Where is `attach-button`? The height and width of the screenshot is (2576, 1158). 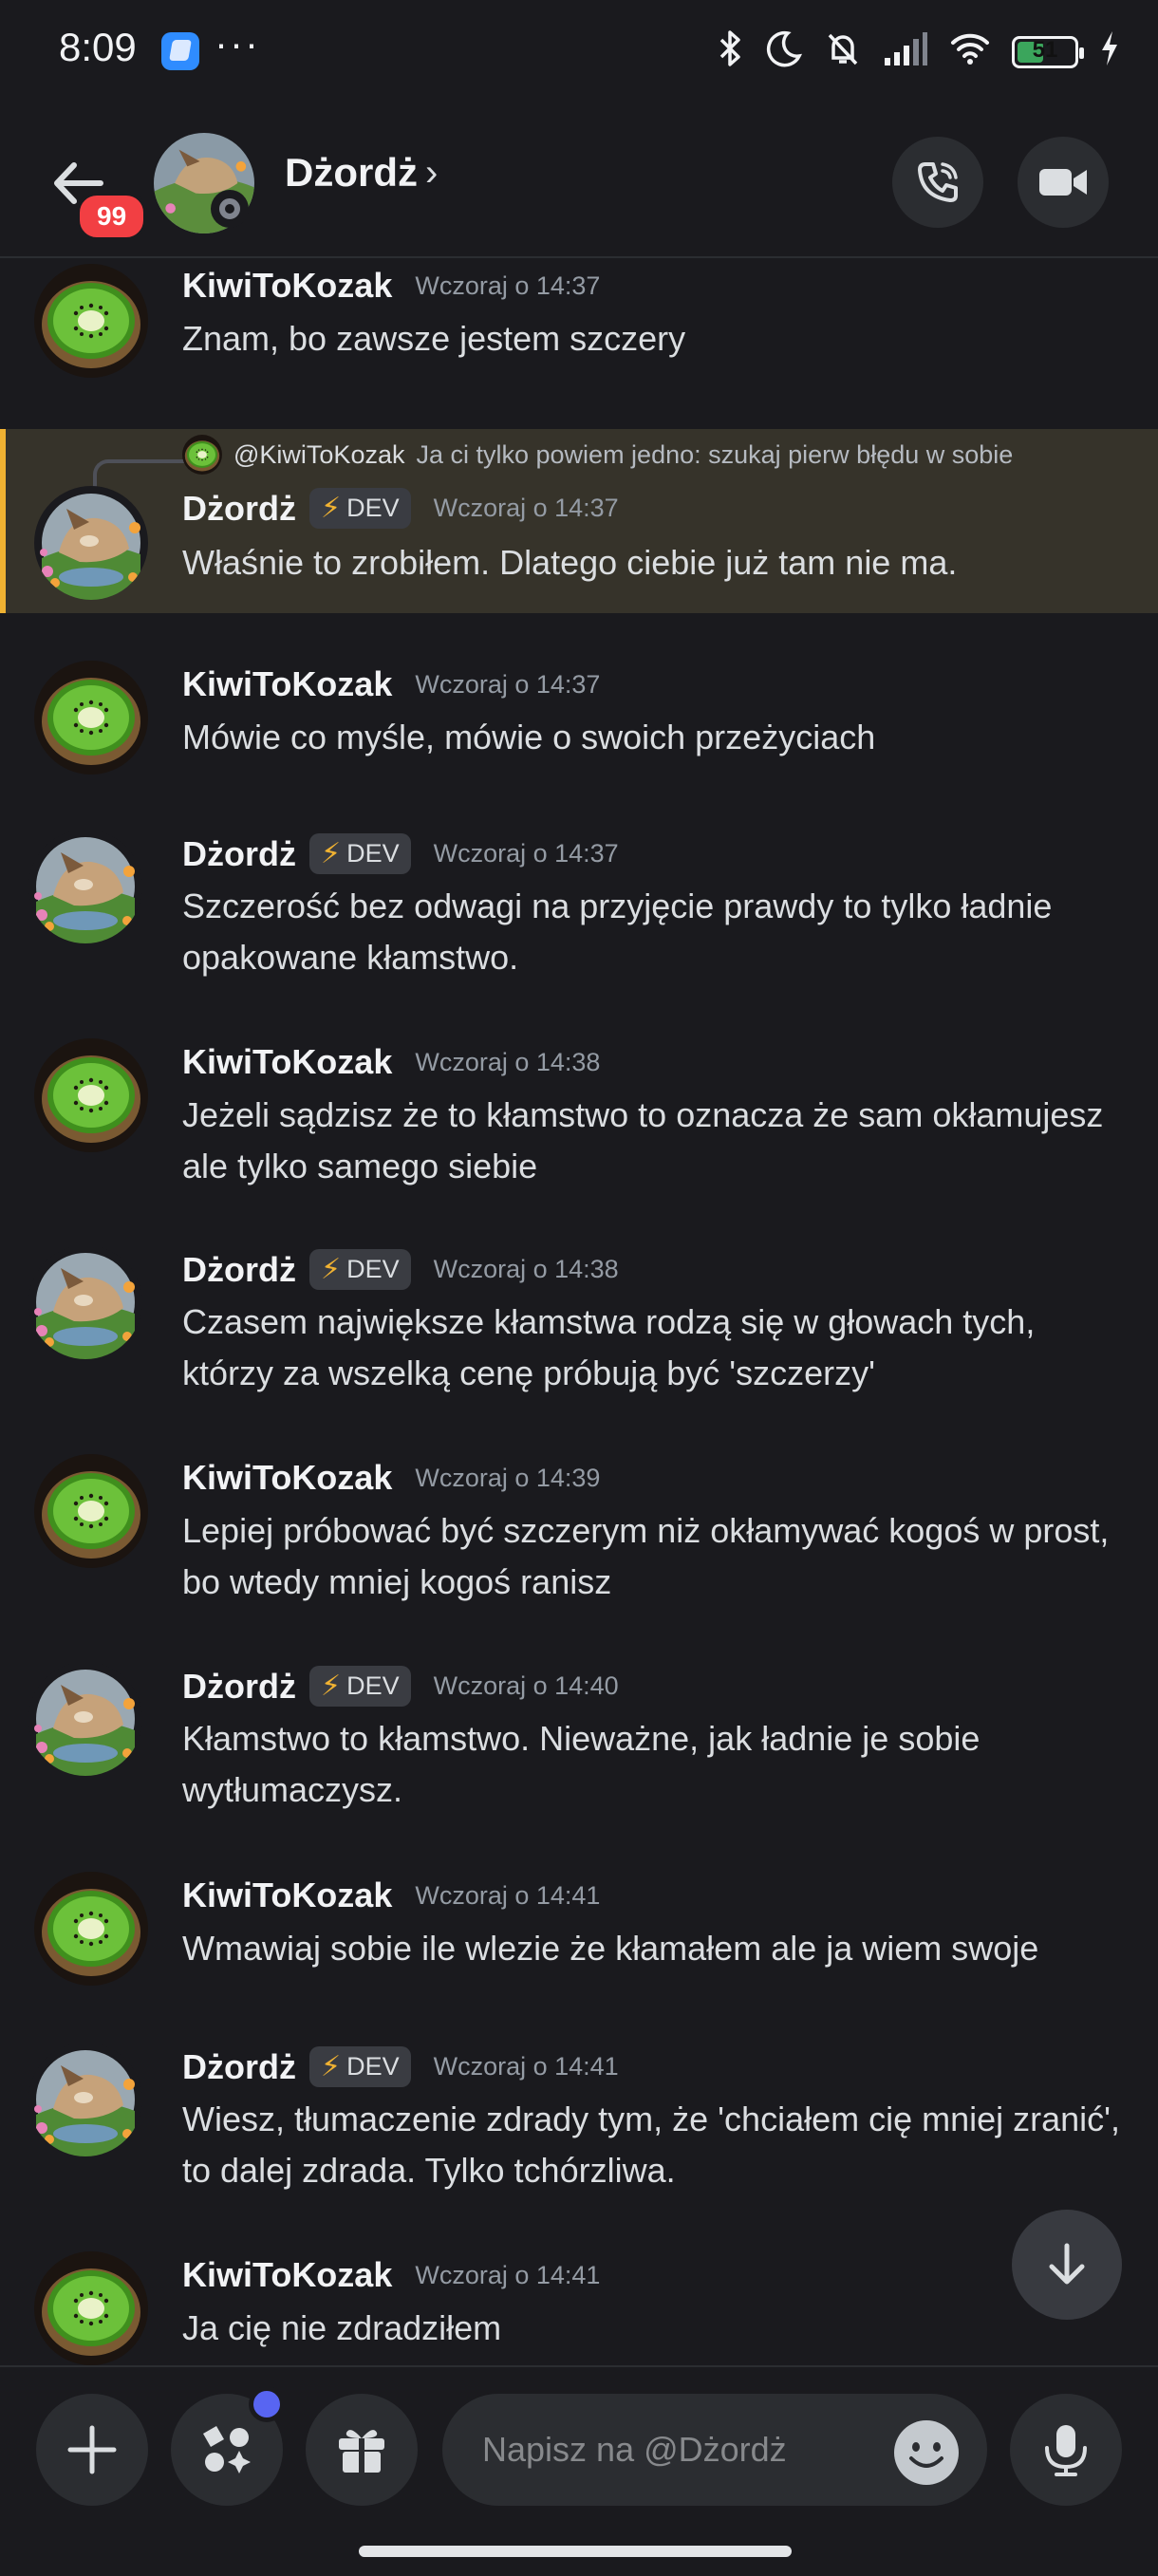
attach-button is located at coordinates (92, 2450).